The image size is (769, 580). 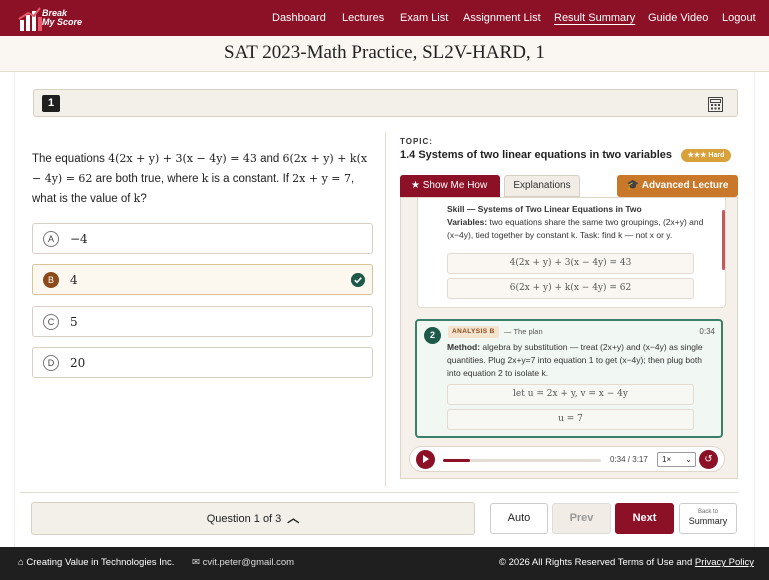 What do you see at coordinates (21, 562) in the screenshot?
I see `home-icon: ⌂` at bounding box center [21, 562].